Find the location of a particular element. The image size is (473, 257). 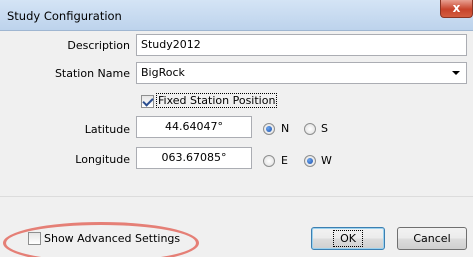

chevron-down-icon is located at coordinates (456, 73).